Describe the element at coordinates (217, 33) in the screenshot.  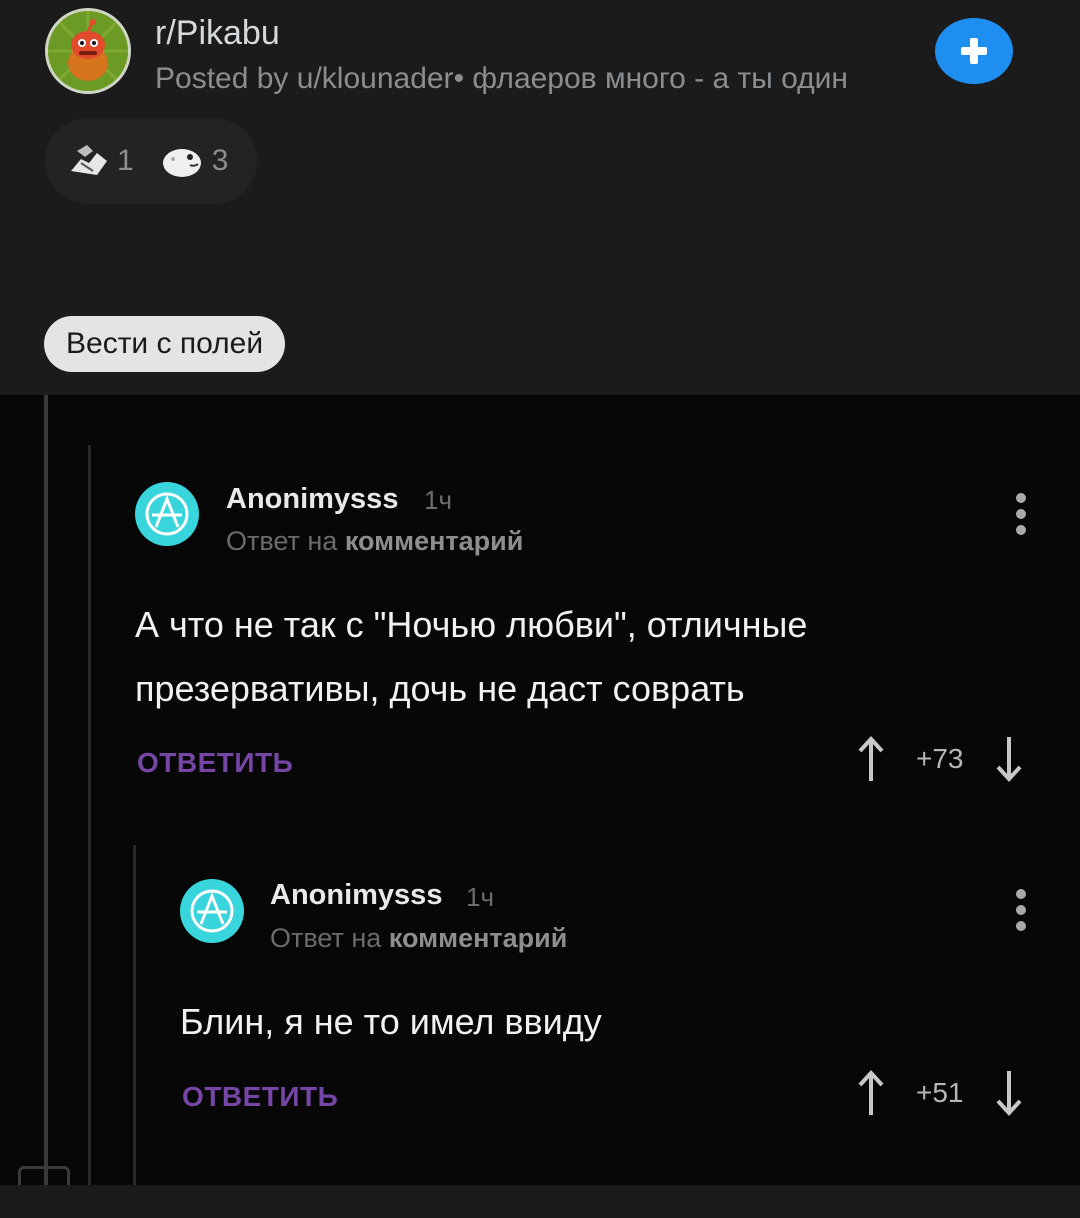
I see `subreddit-name: r/Pikabu` at that location.